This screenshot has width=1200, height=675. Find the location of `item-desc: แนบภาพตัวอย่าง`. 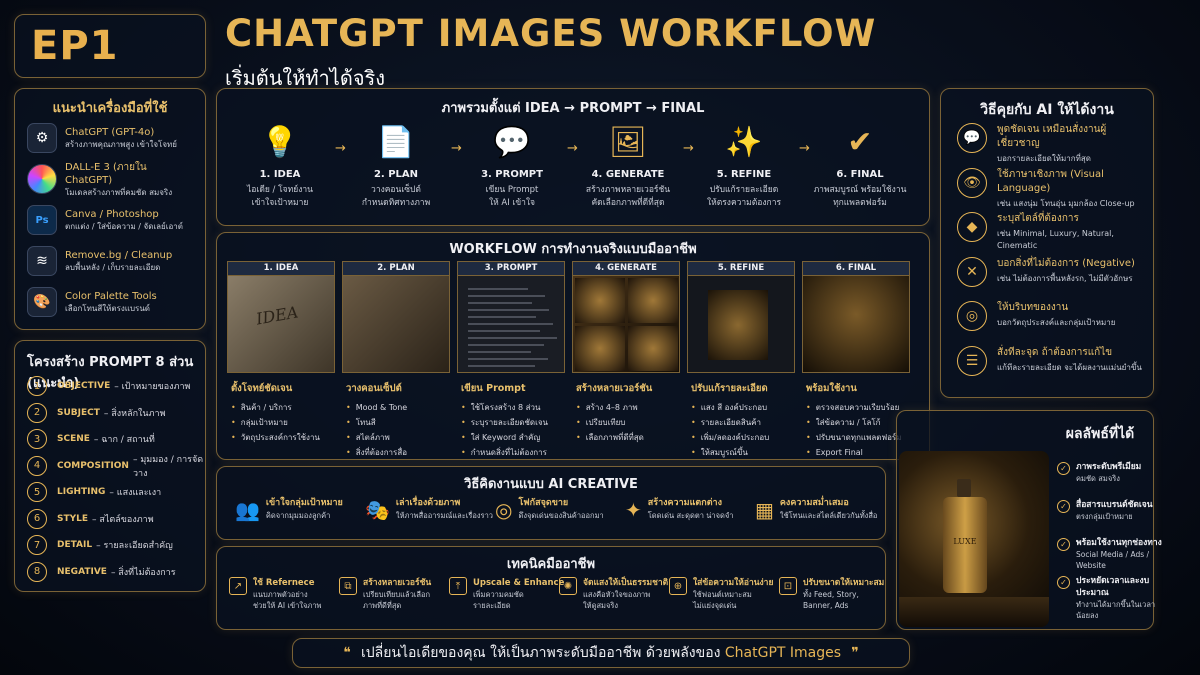

item-desc: แนบภาพตัวอย่าง is located at coordinates (280, 594).